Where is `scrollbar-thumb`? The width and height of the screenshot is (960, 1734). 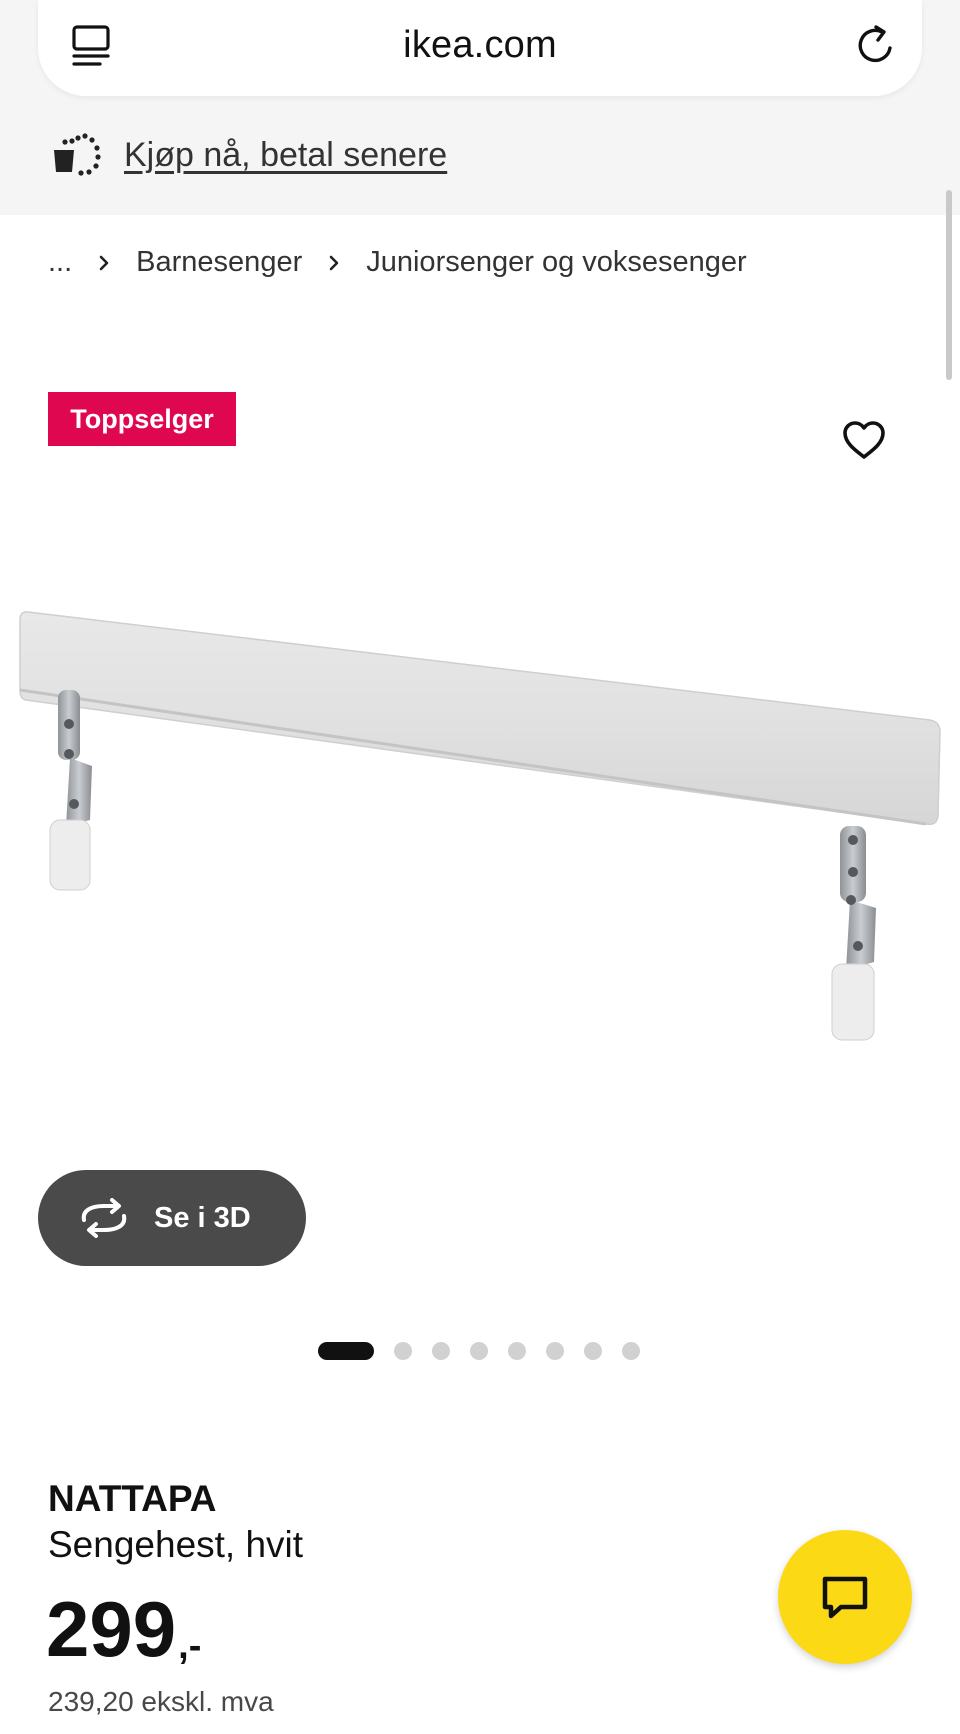
scrollbar-thumb is located at coordinates (949, 285).